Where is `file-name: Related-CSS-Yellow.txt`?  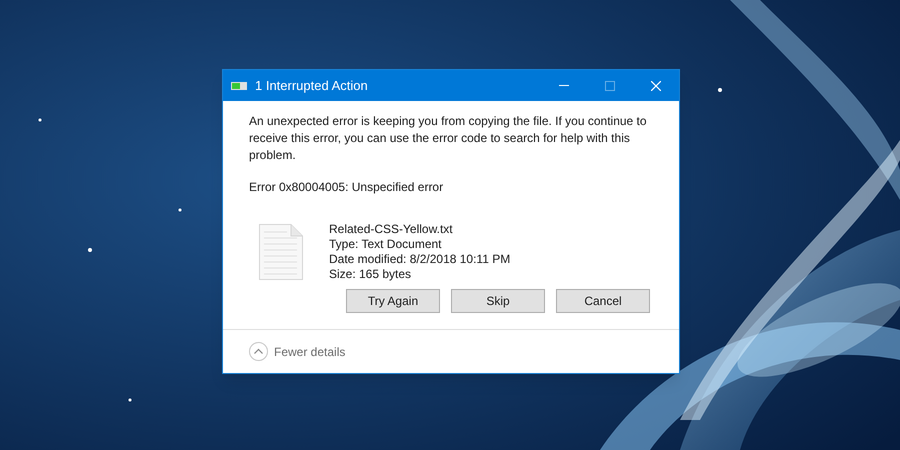 file-name: Related-CSS-Yellow.txt is located at coordinates (391, 229).